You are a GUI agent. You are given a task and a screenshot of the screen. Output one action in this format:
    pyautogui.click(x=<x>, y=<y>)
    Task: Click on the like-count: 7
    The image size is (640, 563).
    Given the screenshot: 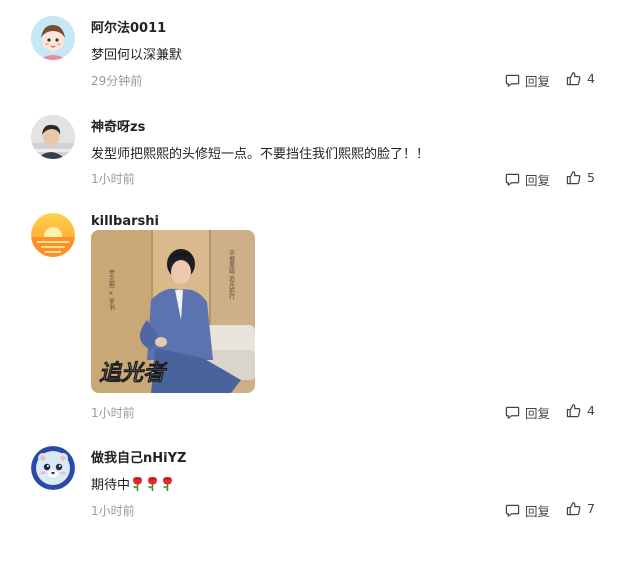 What is the action you would take?
    pyautogui.click(x=591, y=508)
    